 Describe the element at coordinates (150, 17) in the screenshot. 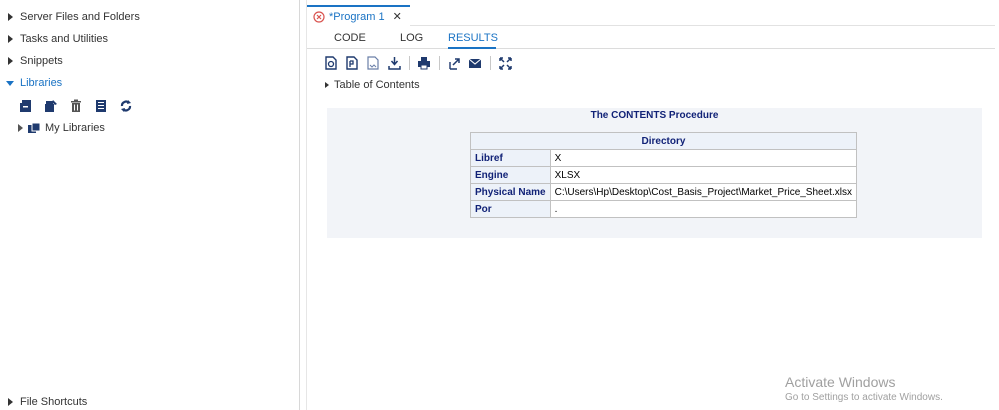

I see `nav-section-server-files: Server Files and Folders` at that location.